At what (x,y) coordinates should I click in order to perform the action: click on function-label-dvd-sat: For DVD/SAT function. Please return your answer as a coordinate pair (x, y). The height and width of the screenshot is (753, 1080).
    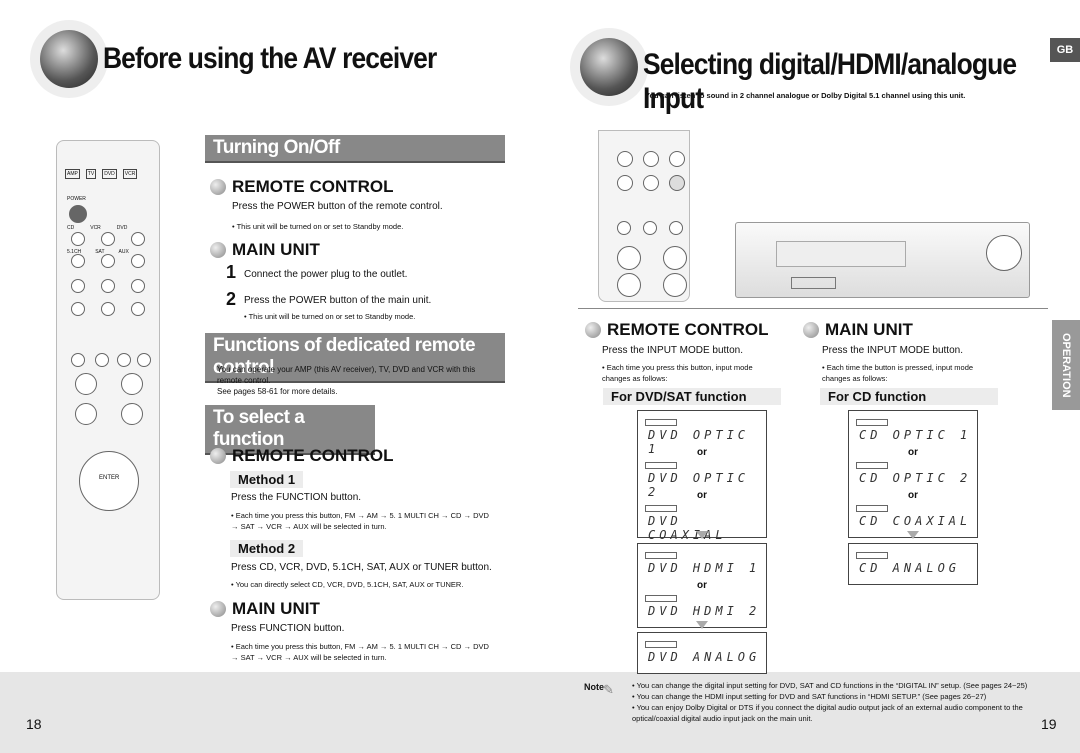
    Looking at the image, I should click on (692, 396).